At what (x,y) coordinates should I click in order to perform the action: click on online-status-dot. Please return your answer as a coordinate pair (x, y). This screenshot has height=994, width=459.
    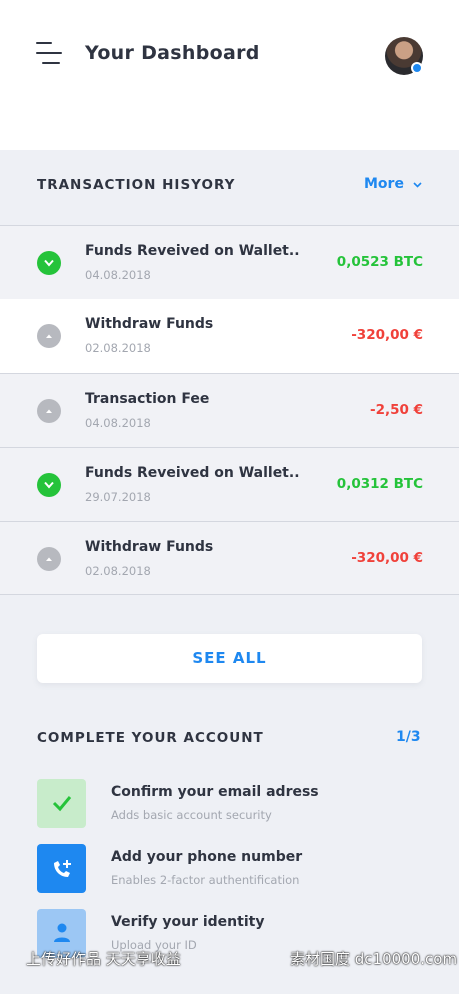
    Looking at the image, I should click on (417, 68).